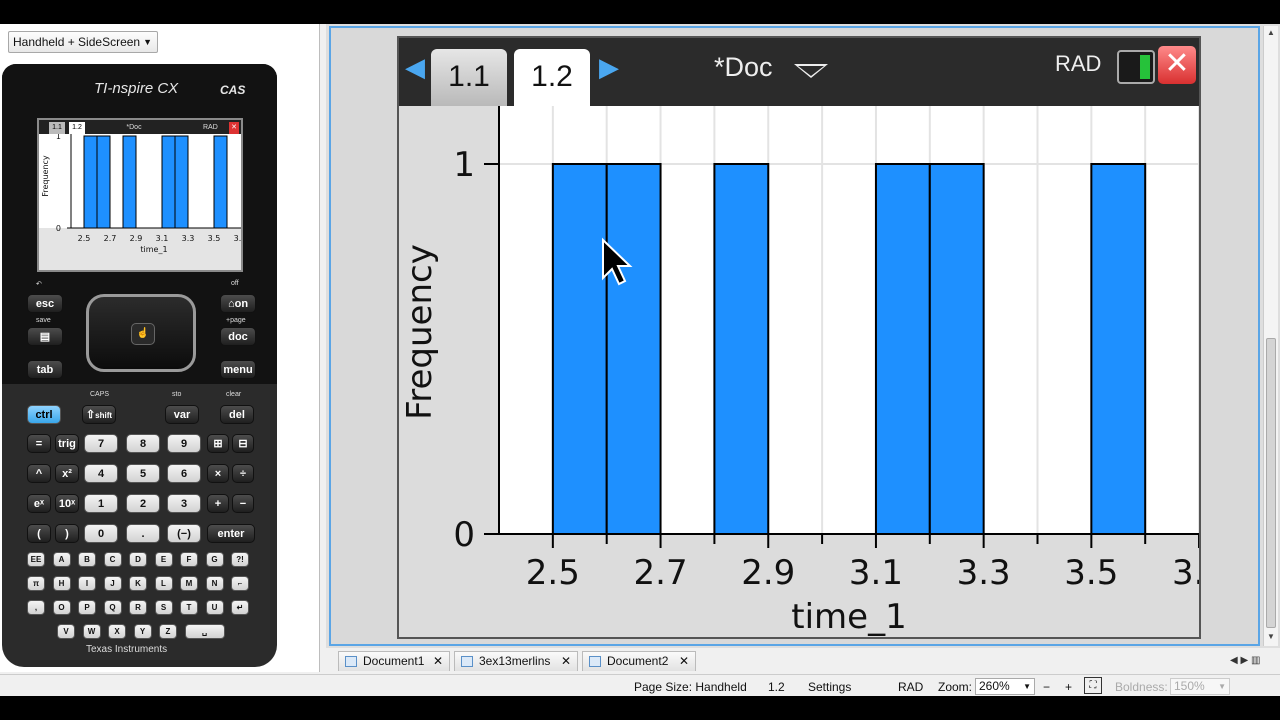 The height and width of the screenshot is (720, 1280). Describe the element at coordinates (112, 583) in the screenshot. I see `alpha-key: J` at that location.